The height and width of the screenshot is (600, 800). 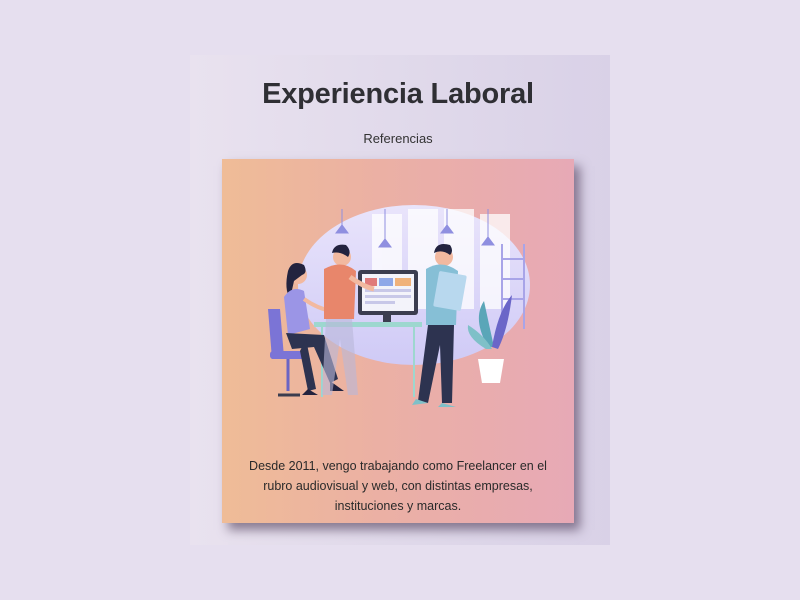 What do you see at coordinates (388, 296) in the screenshot?
I see `monitor` at bounding box center [388, 296].